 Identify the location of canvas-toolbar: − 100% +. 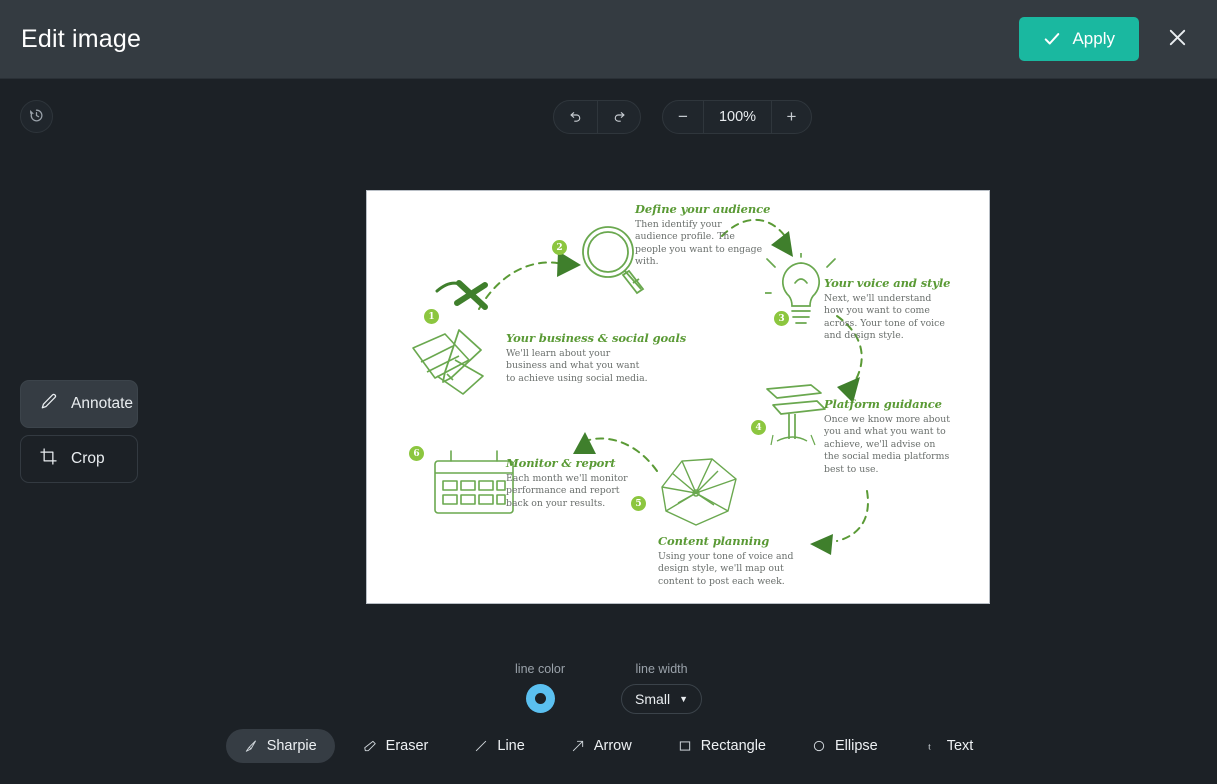
(682, 117).